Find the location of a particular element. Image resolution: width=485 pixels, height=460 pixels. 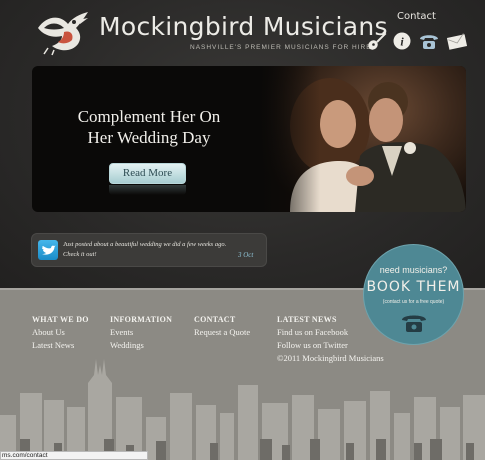

brand-tagline: NASHVILLE'S PREMIER MUSICIANS FOR HIRE is located at coordinates (281, 47).